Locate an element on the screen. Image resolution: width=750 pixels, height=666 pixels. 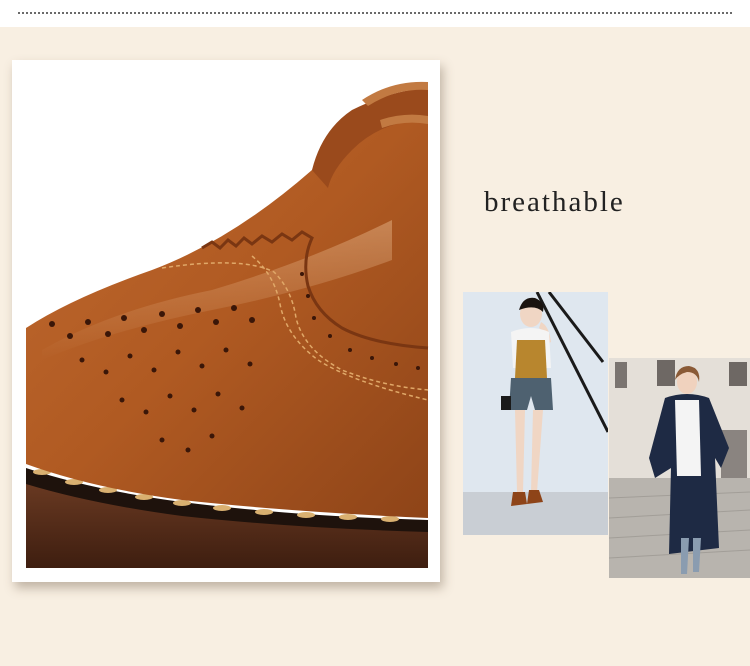
dotted-divider is located at coordinates (375, 13).